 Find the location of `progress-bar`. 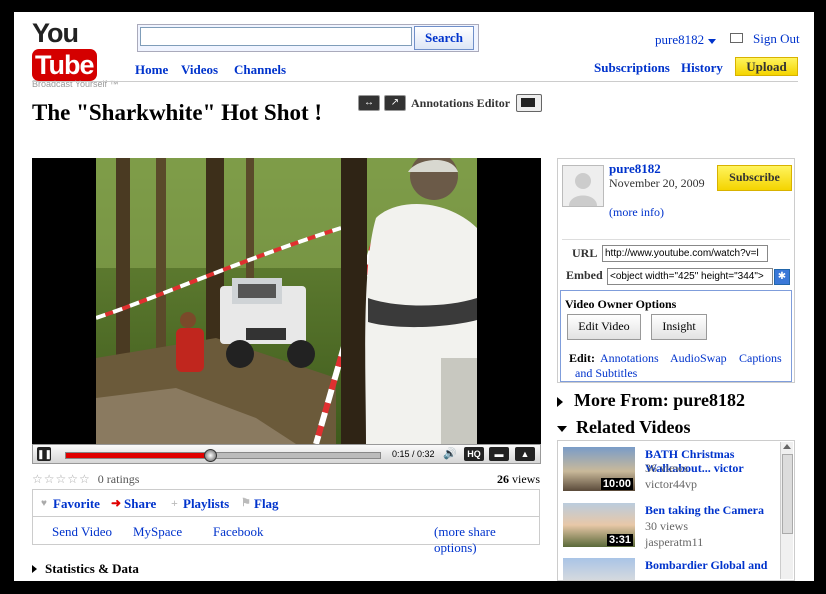

progress-bar is located at coordinates (223, 455).